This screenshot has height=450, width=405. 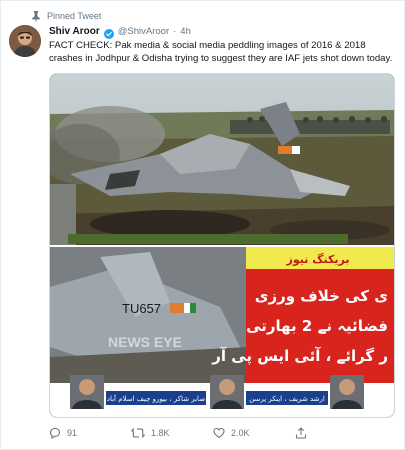 I want to click on like-count: 2.0K, so click(x=240, y=433).